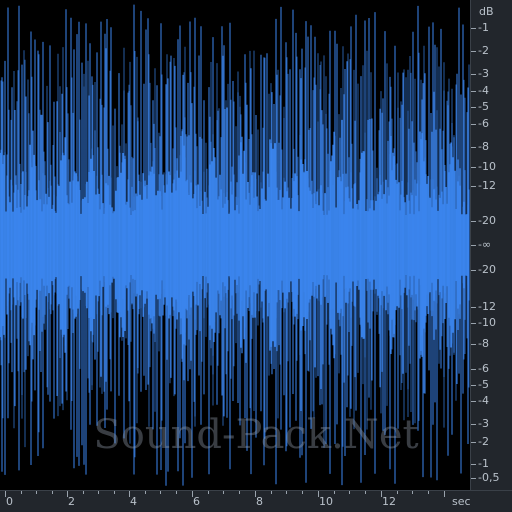 The width and height of the screenshot is (512, 512). I want to click on db-unit-label: dB, so click(486, 11).